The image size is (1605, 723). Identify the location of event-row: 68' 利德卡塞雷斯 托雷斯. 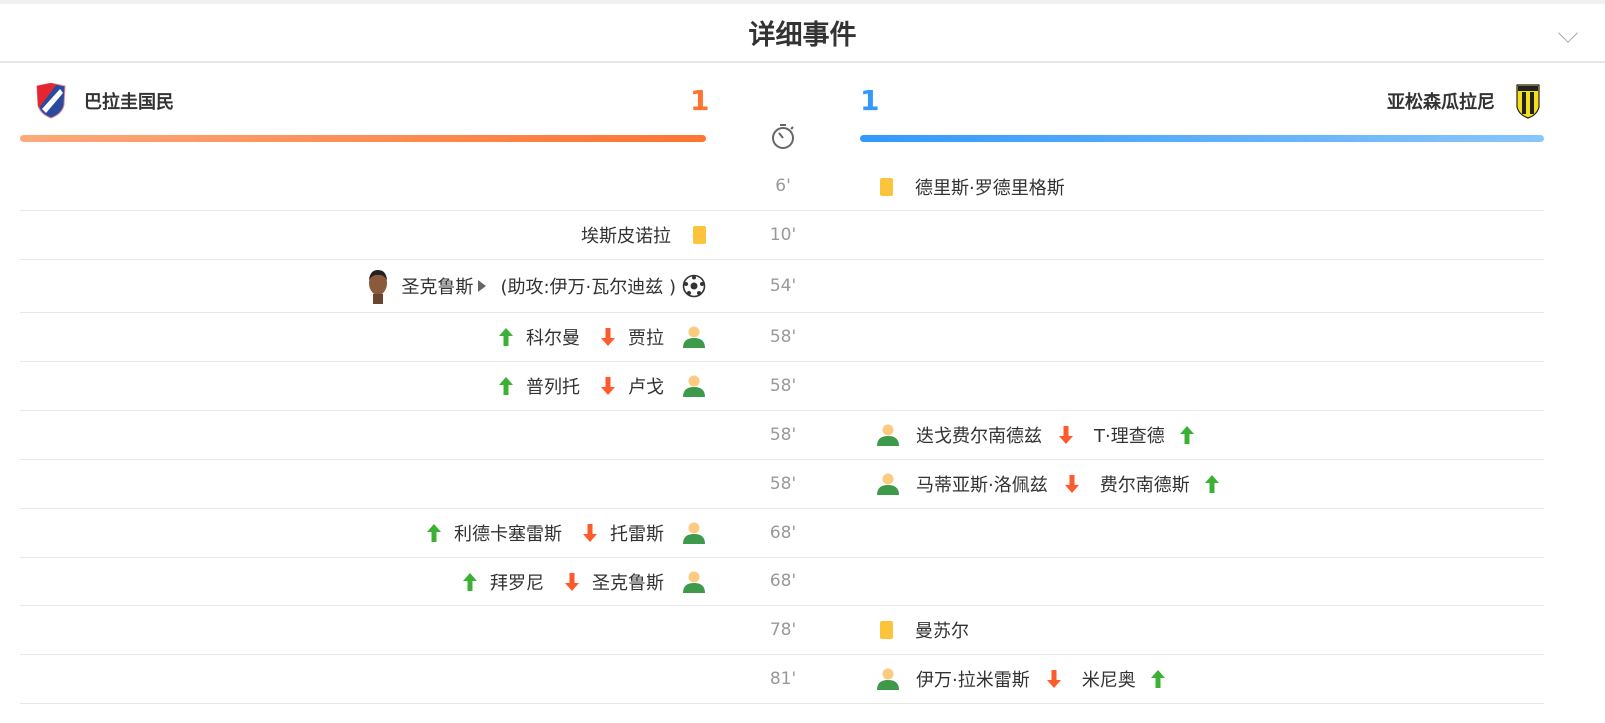
(782, 533).